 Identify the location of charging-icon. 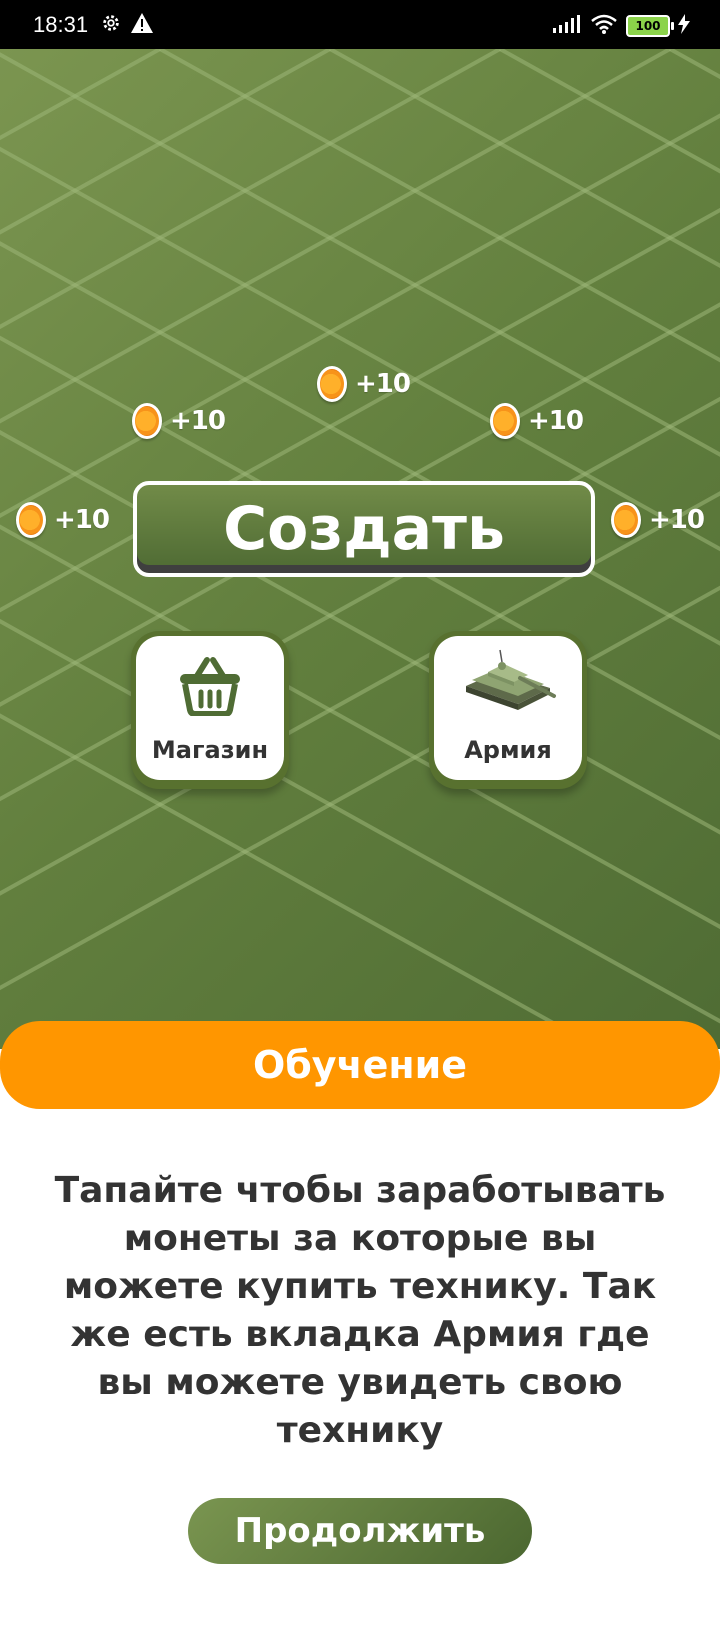
(684, 26).